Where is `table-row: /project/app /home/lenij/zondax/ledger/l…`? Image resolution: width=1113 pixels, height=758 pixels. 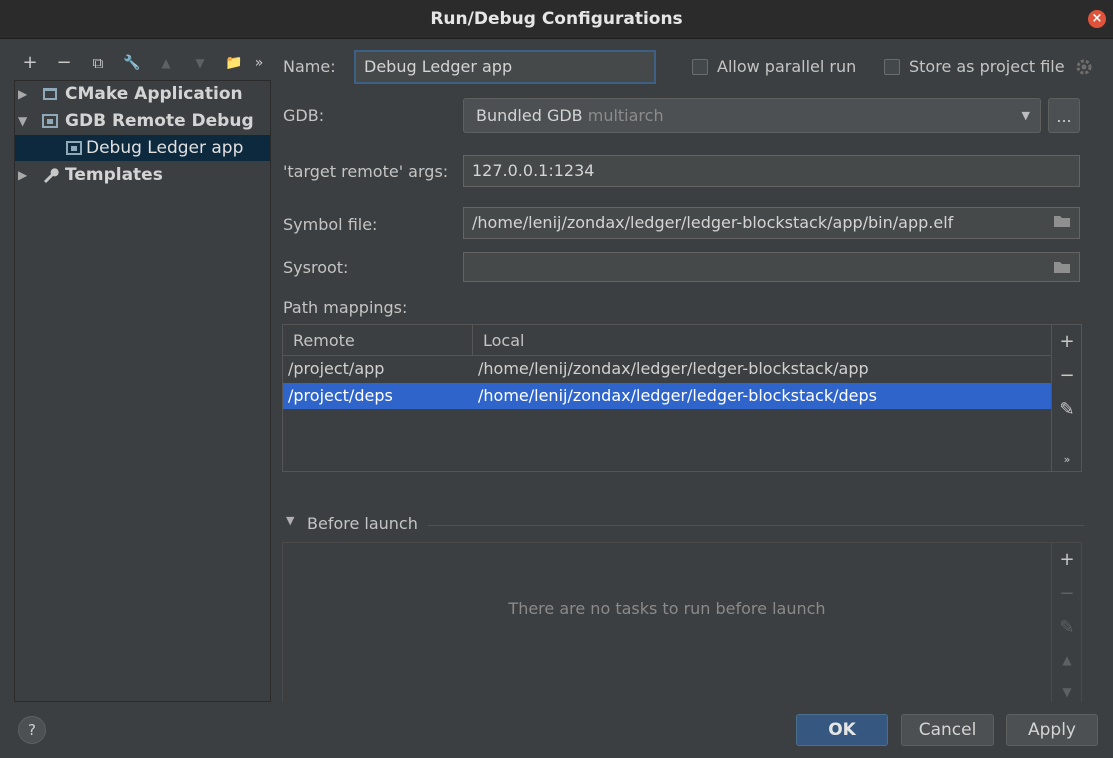 table-row: /project/app /home/lenij/zondax/ledger/l… is located at coordinates (667, 369).